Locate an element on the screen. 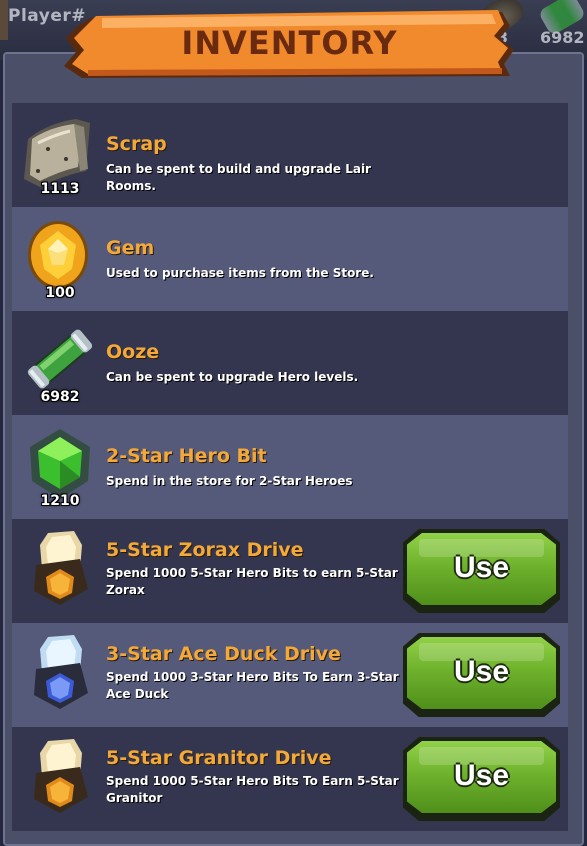 The height and width of the screenshot is (846, 587). resource-b-count: 6982 is located at coordinates (562, 37).